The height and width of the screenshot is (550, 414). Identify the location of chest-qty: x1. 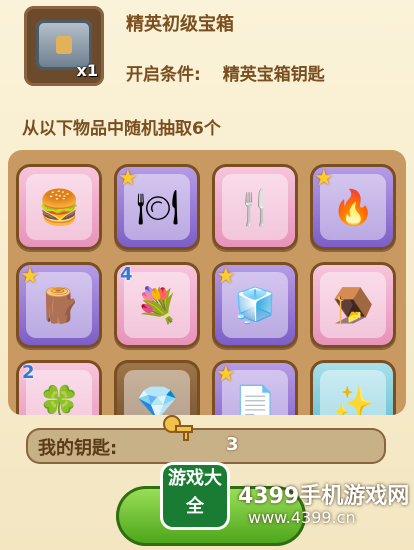
(87, 70).